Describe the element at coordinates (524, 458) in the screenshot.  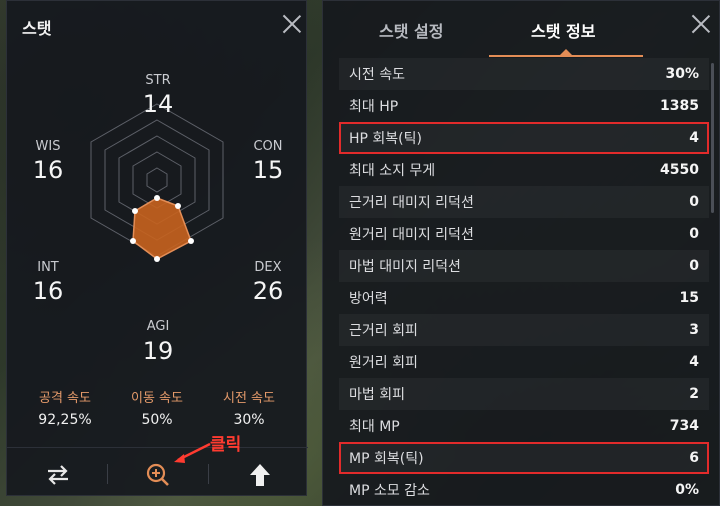
I see `list-item-highlighted: MP 회복(틱) 6` at that location.